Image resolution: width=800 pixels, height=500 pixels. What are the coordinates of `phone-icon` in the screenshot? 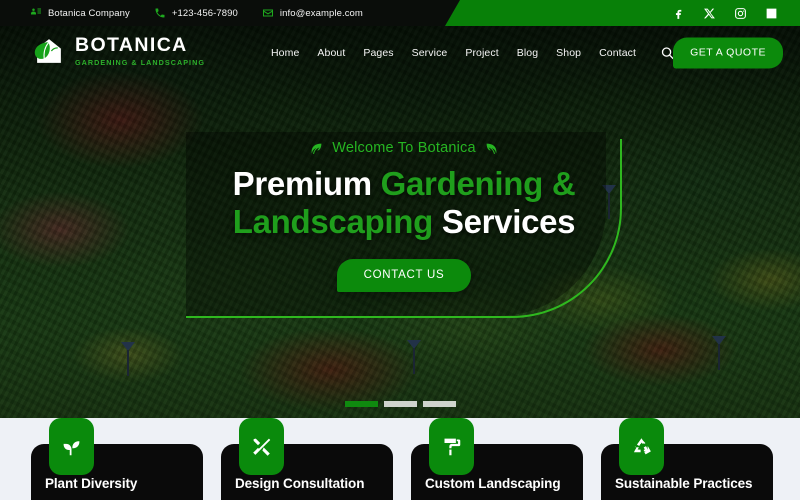 It's located at (160, 13).